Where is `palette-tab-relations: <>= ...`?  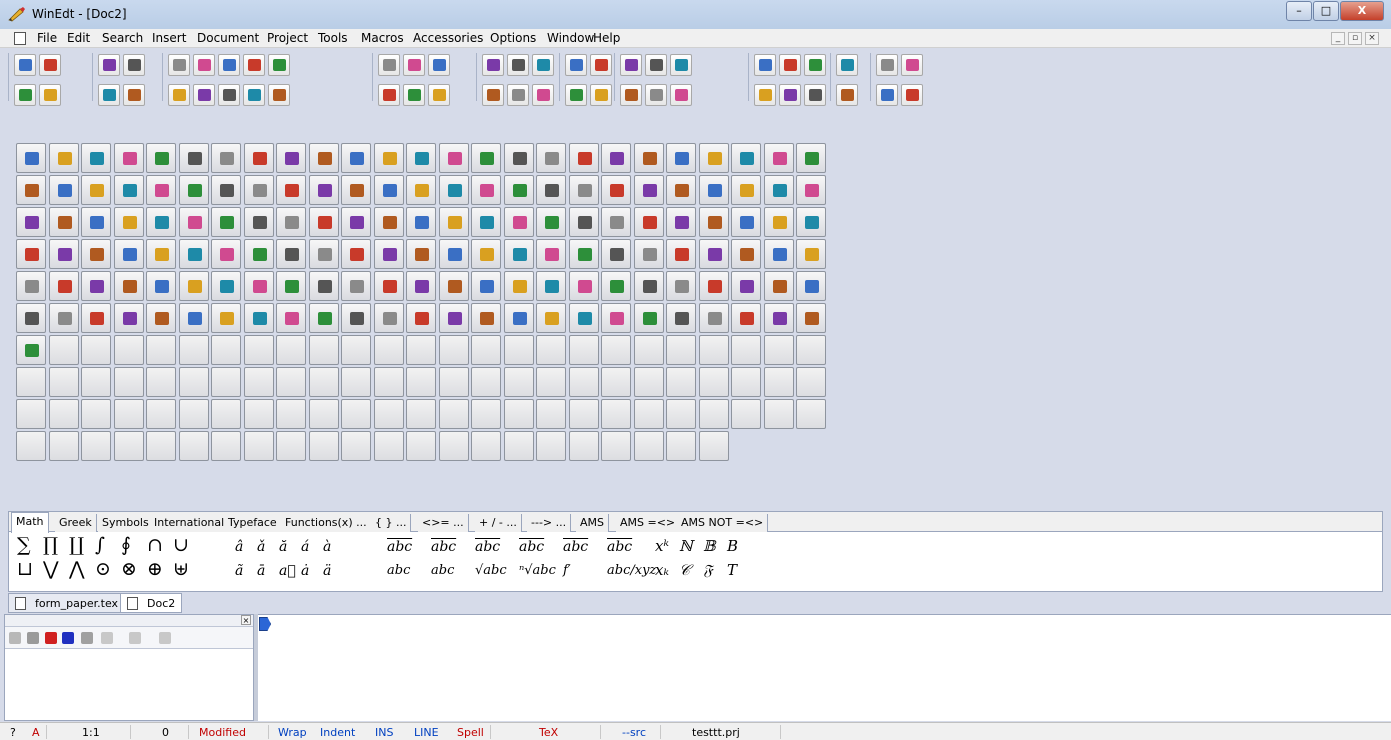
palette-tab-relations: <>= ... is located at coordinates (443, 523).